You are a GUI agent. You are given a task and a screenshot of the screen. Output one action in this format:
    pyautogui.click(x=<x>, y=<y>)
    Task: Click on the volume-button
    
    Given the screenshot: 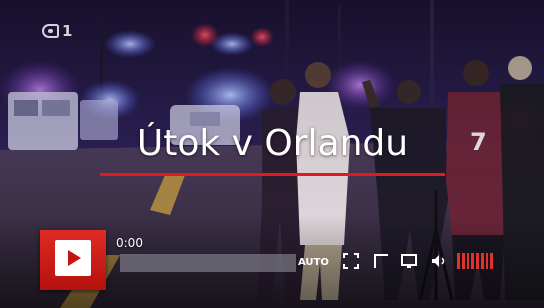 What is the action you would take?
    pyautogui.click(x=439, y=261)
    